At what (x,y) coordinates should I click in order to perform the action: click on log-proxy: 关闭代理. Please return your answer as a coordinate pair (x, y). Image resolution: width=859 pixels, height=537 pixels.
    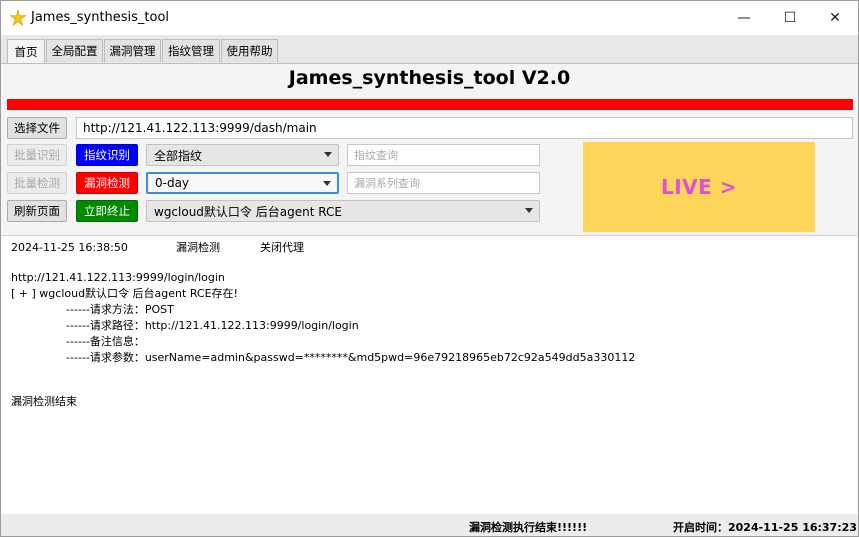
    Looking at the image, I should click on (282, 247).